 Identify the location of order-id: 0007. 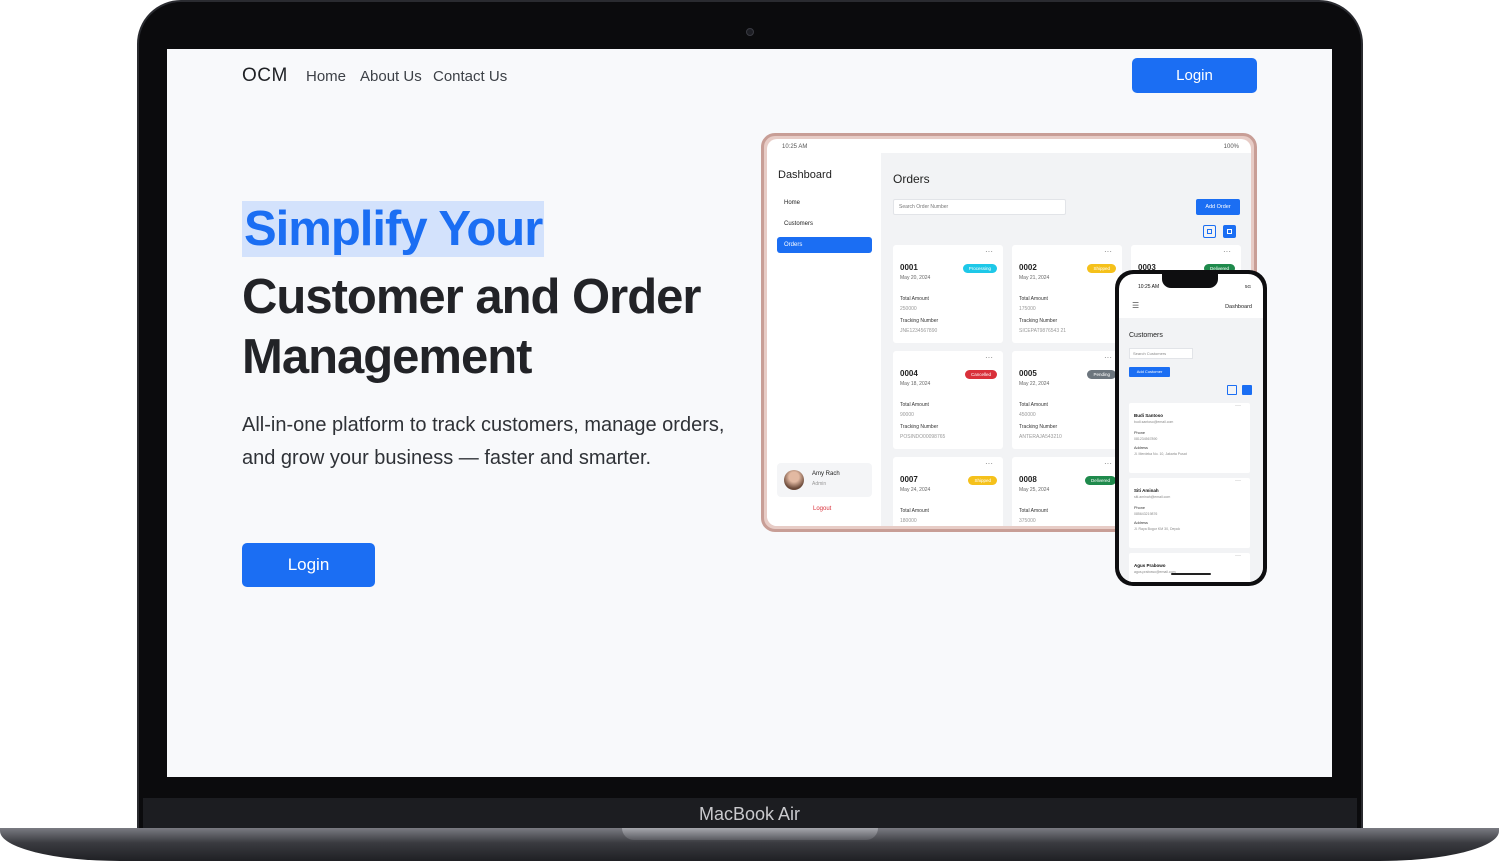
(909, 479).